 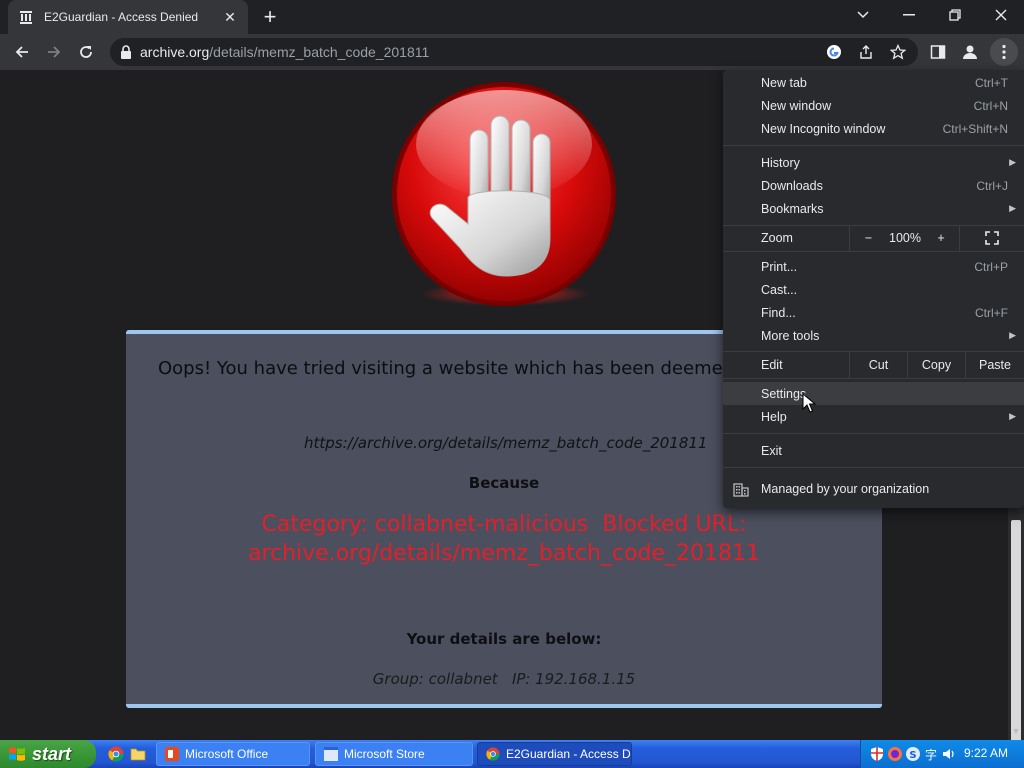 I want to click on store-window-icon, so click(x=331, y=754).